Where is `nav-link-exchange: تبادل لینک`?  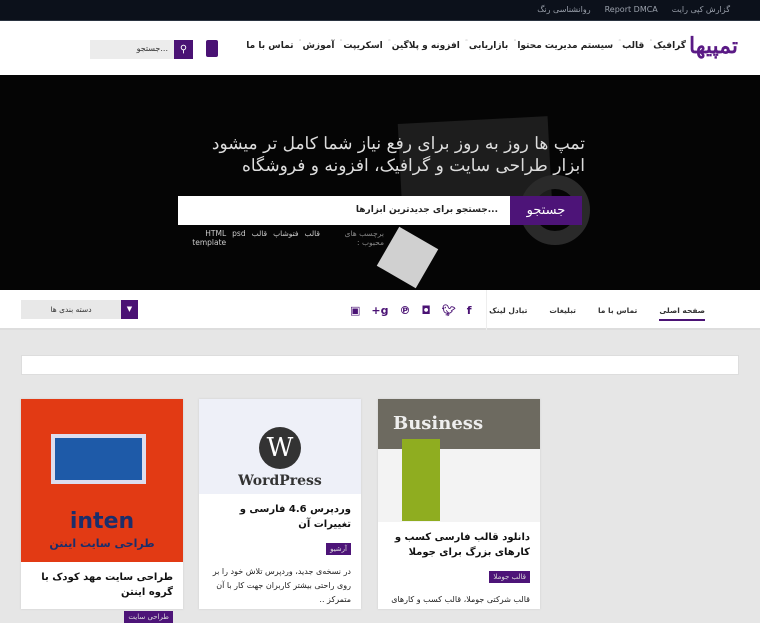 nav-link-exchange: تبادل لینک is located at coordinates (508, 313).